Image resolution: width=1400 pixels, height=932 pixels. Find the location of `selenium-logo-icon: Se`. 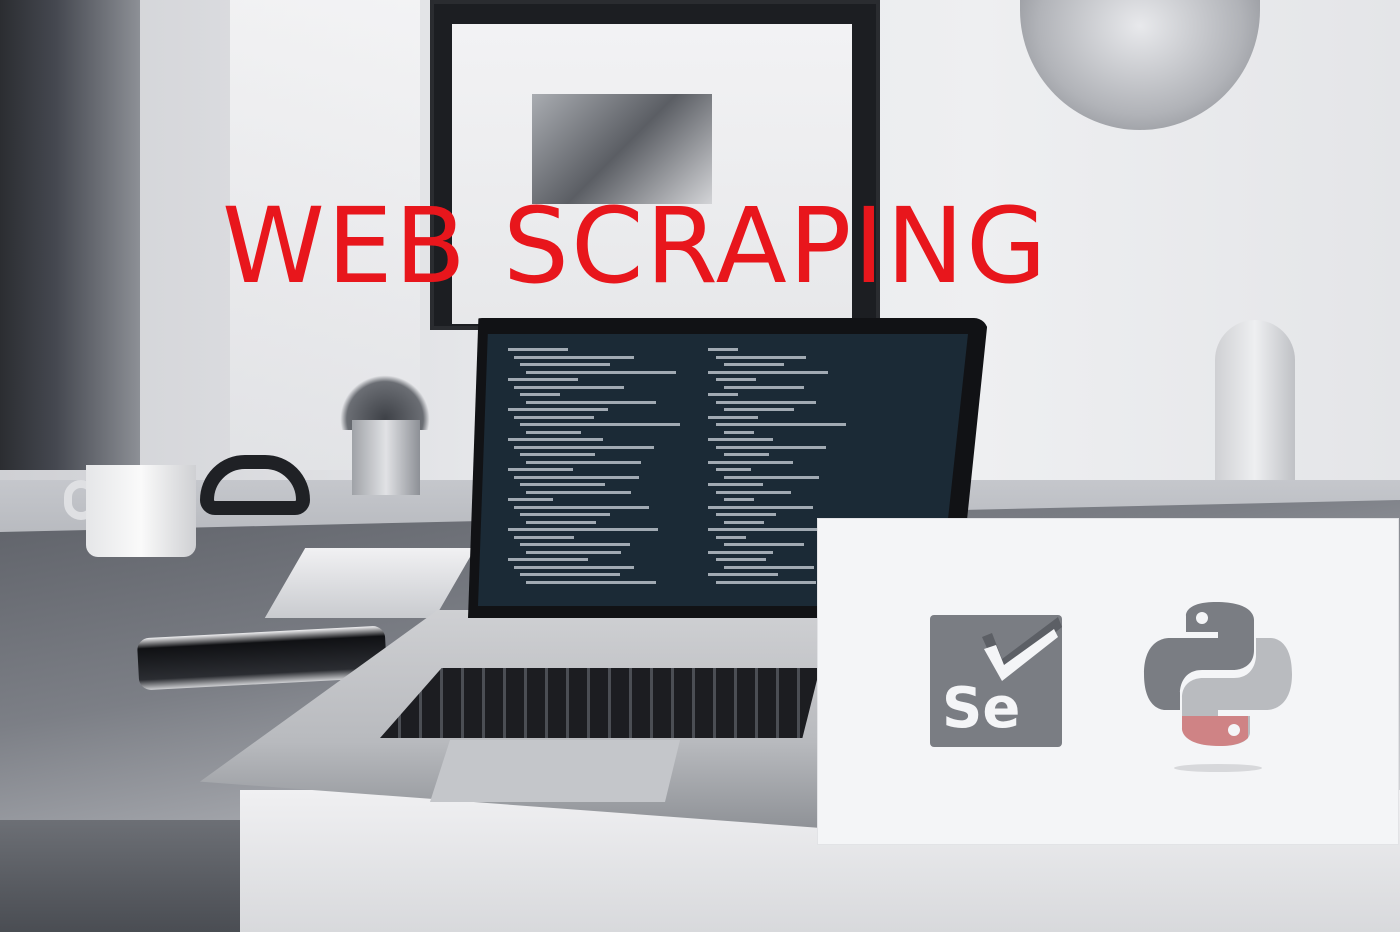

selenium-logo-icon: Se is located at coordinates (996, 681).